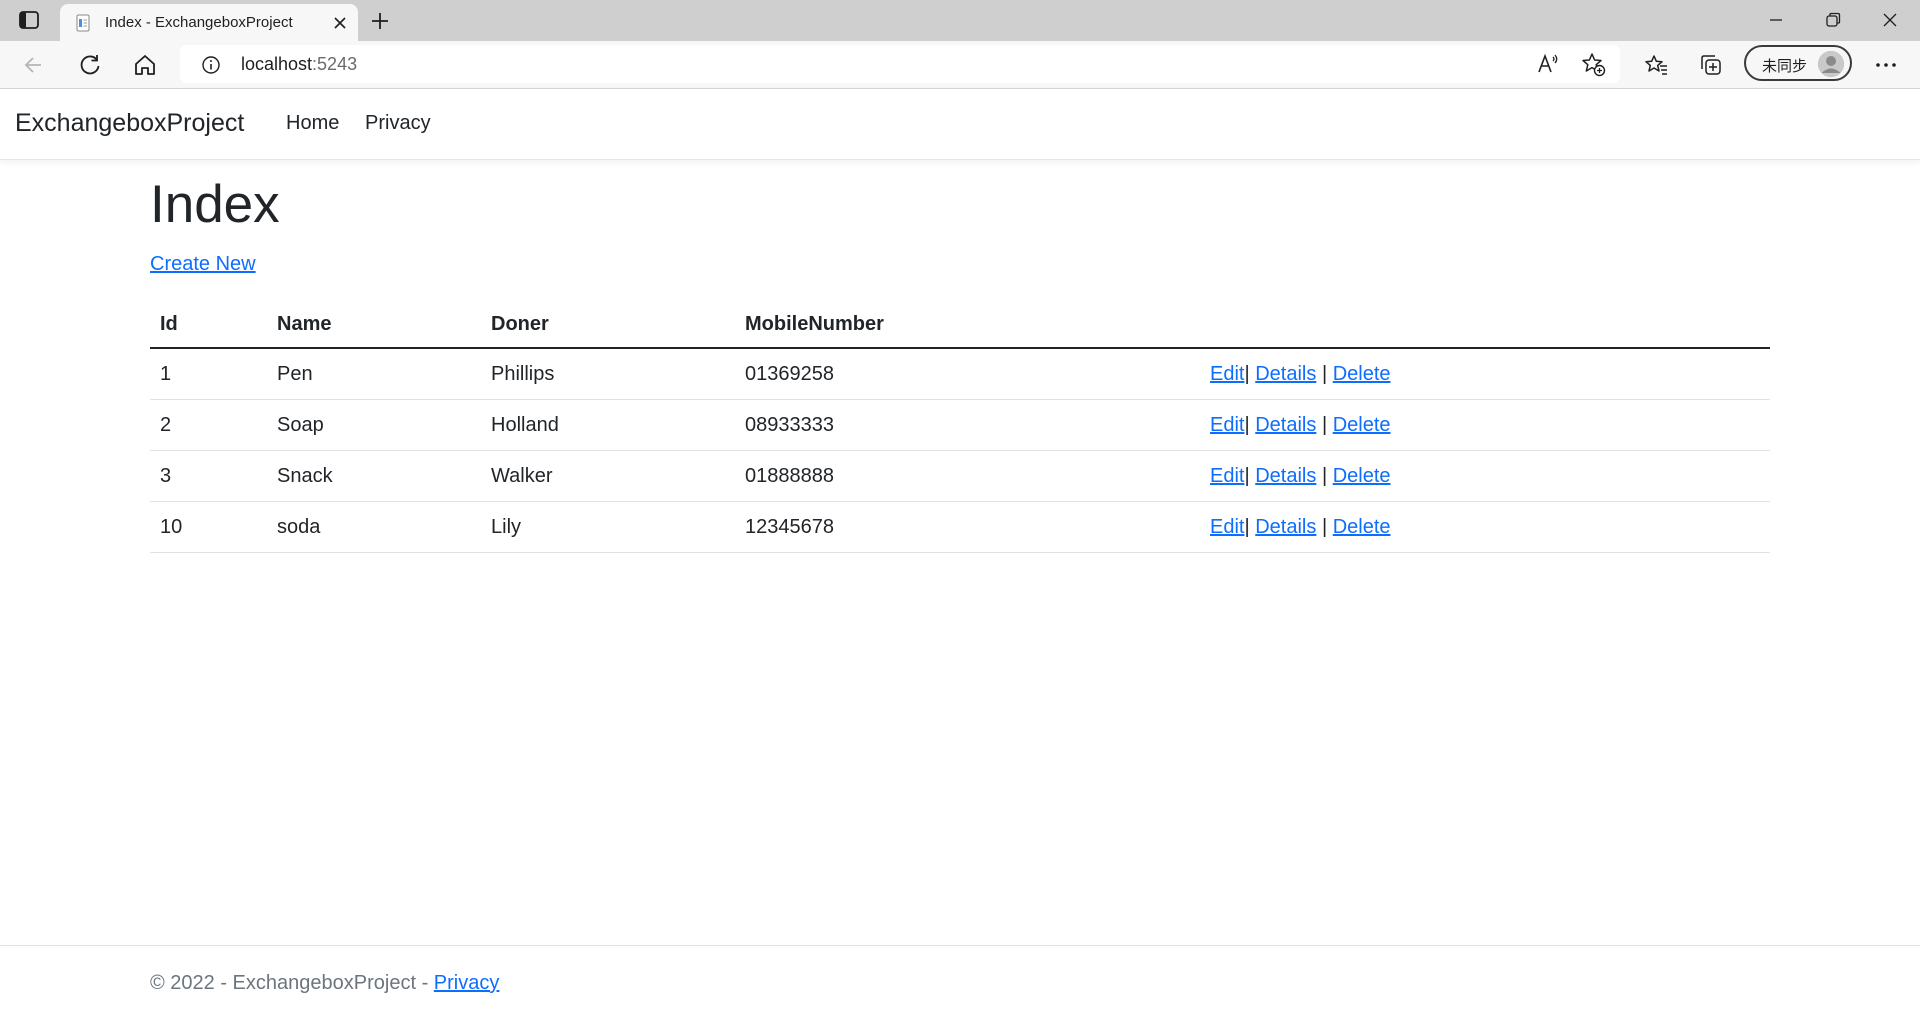 This screenshot has height=1020, width=1920. Describe the element at coordinates (340, 23) in the screenshot. I see `close-icon` at that location.